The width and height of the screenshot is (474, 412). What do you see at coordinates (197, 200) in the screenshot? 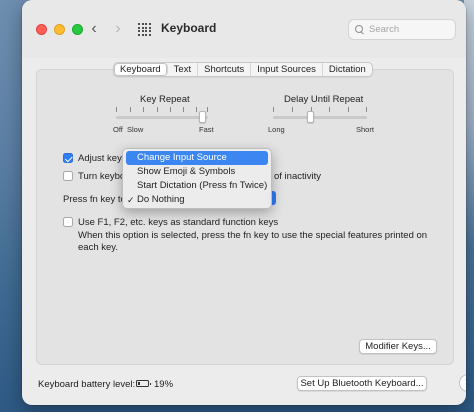
I see `menu-item-do-nothing: ✓ Do Nothing` at bounding box center [197, 200].